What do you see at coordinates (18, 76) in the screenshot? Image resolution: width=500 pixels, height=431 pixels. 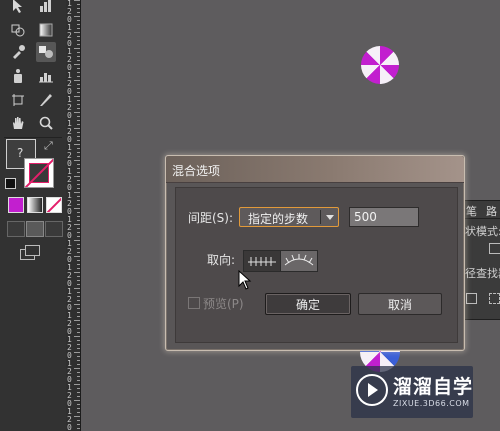 I see `symbol-sprayer-icon` at bounding box center [18, 76].